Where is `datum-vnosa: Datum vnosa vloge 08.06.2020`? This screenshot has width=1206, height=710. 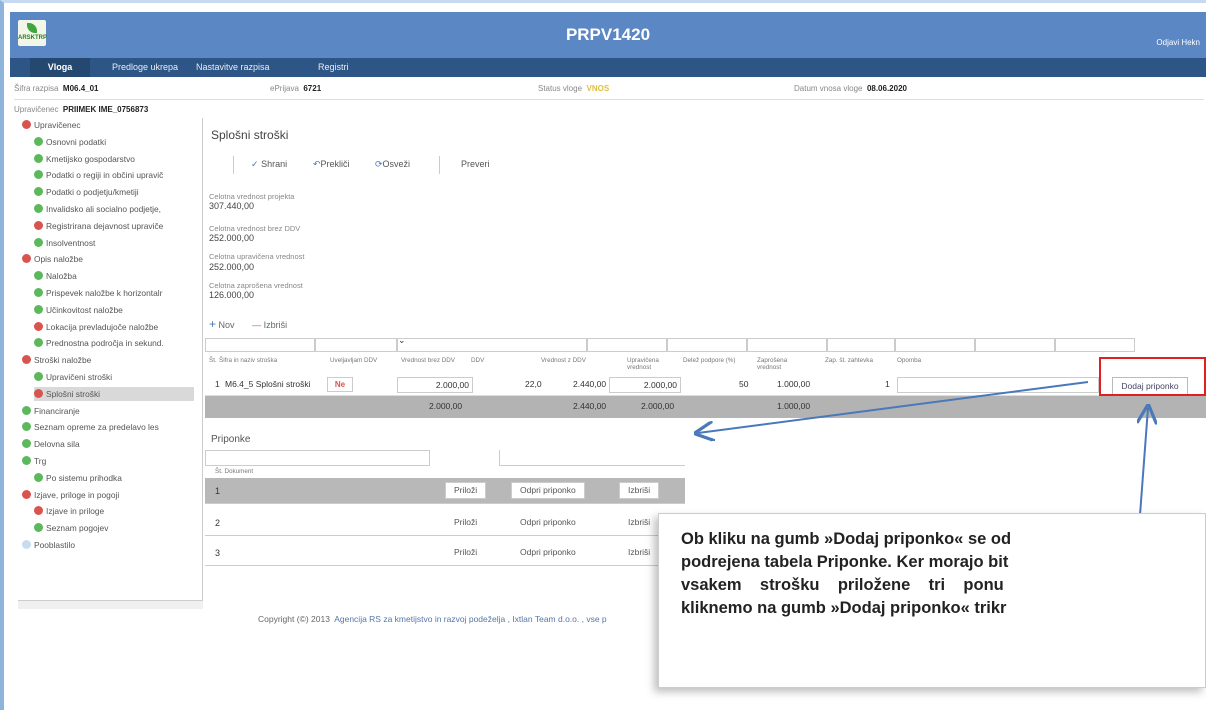 datum-vnosa: Datum vnosa vloge 08.06.2020 is located at coordinates (850, 88).